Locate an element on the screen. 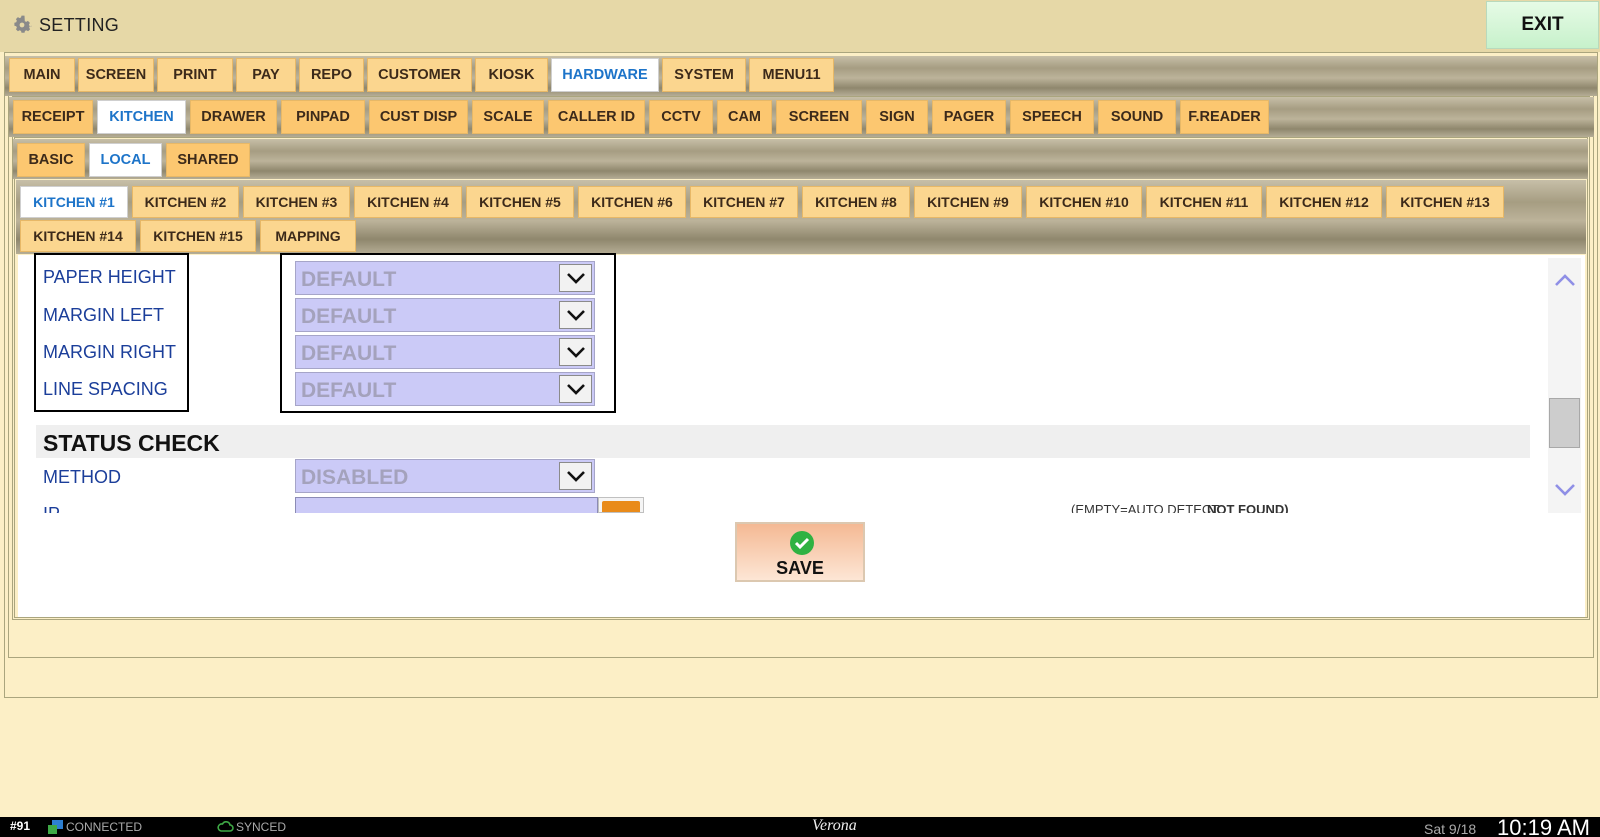 This screenshot has width=1600, height=837. status-check-title: STATUS CHECK is located at coordinates (131, 443).